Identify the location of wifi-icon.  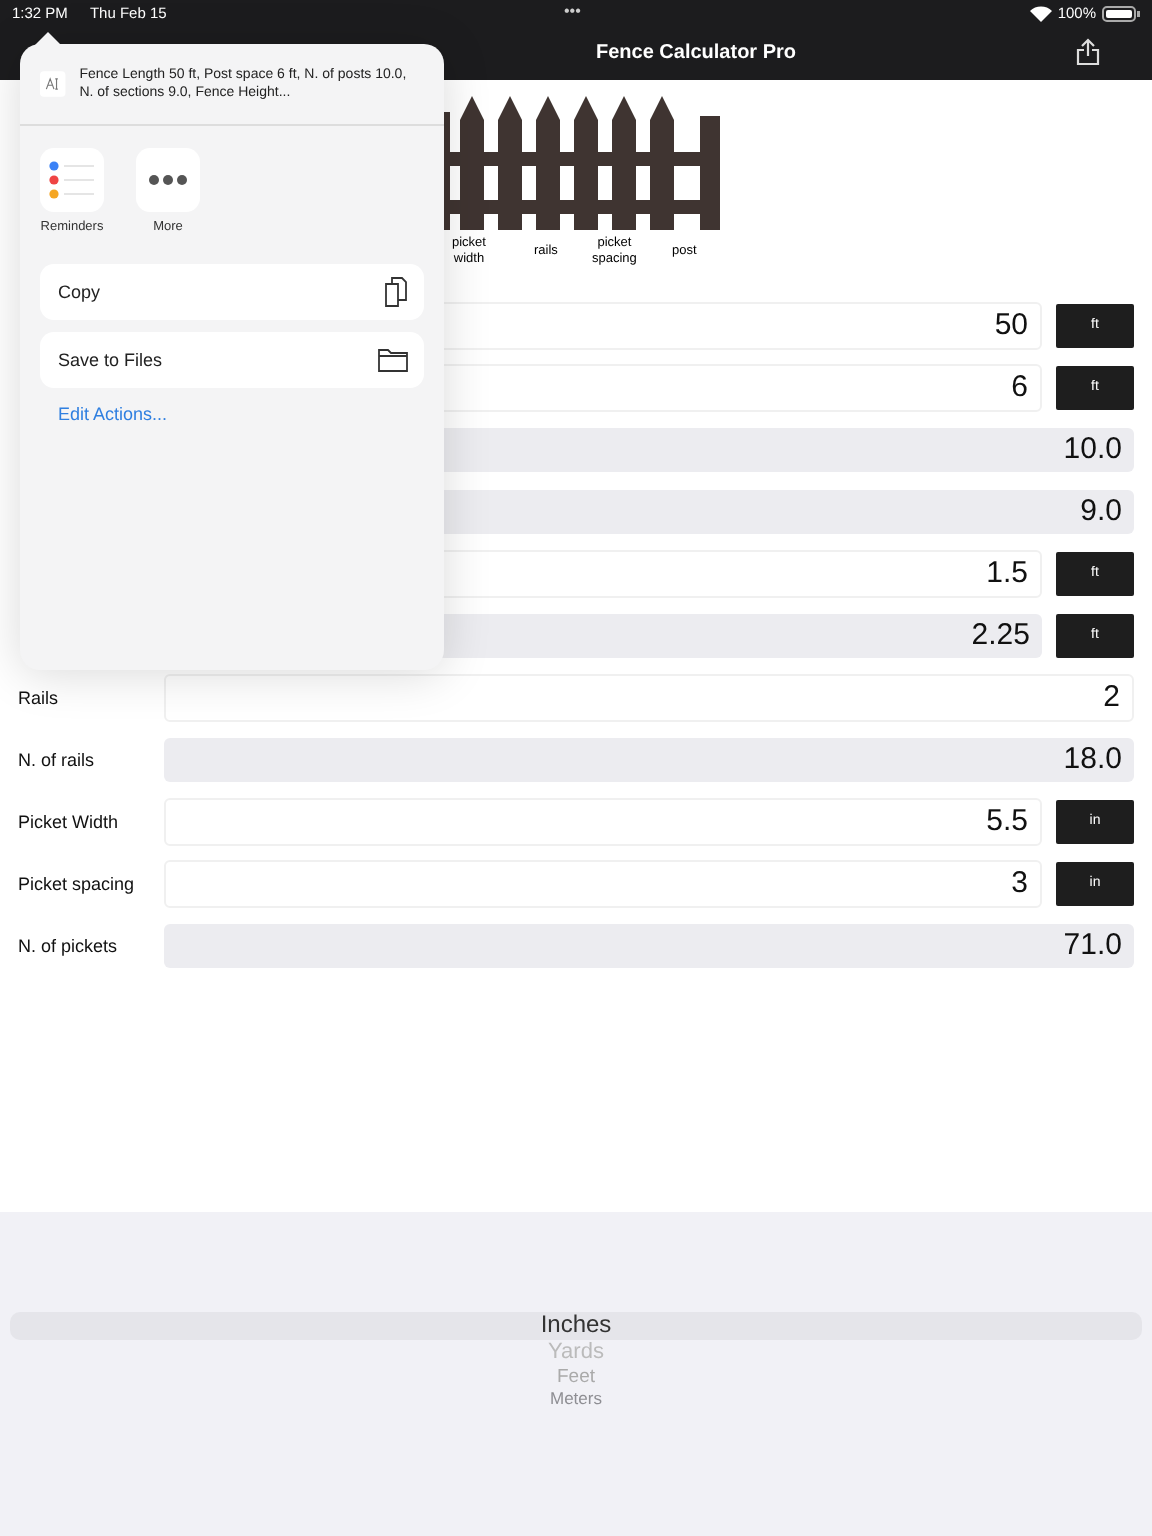
(1040, 13).